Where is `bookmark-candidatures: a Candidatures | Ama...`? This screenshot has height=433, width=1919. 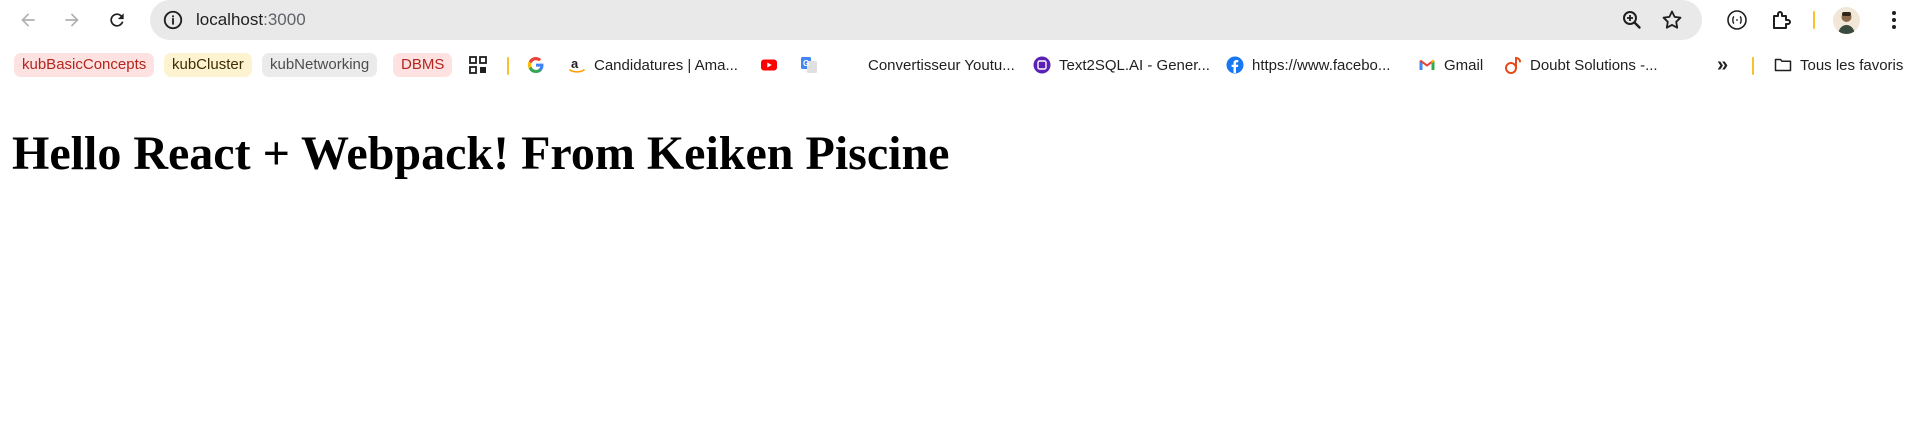
bookmark-candidatures: a Candidatures | Ama... is located at coordinates (653, 65).